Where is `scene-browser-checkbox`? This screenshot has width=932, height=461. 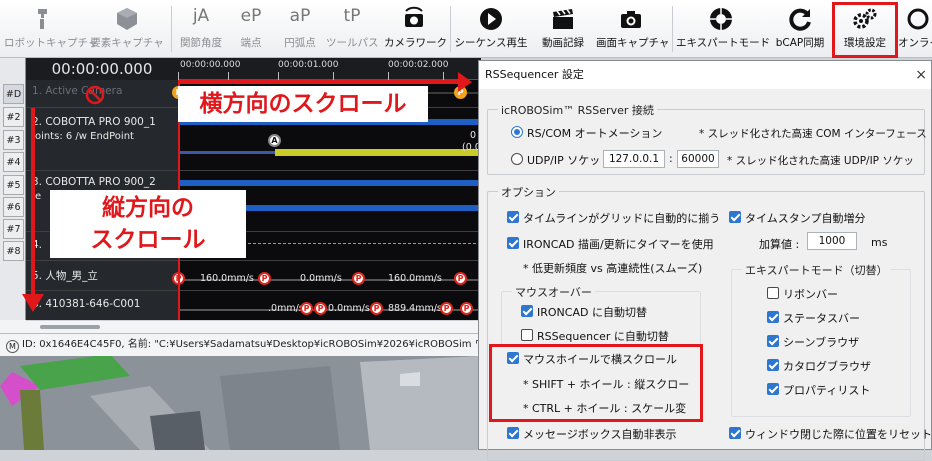
scene-browser-checkbox is located at coordinates (773, 341).